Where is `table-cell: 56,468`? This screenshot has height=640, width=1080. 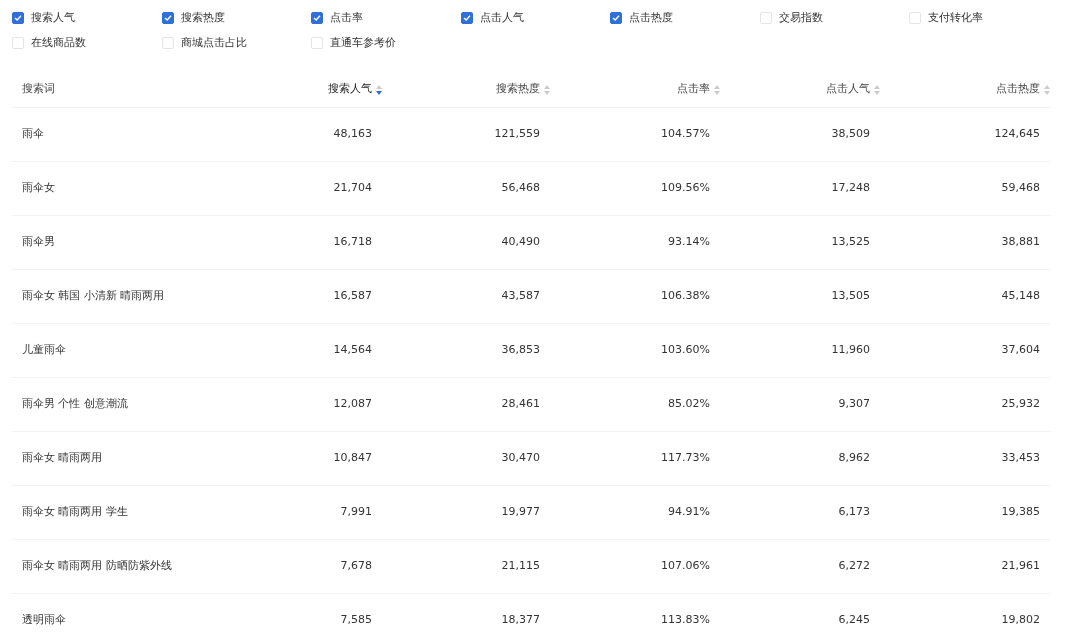
table-cell: 56,468 is located at coordinates (520, 188).